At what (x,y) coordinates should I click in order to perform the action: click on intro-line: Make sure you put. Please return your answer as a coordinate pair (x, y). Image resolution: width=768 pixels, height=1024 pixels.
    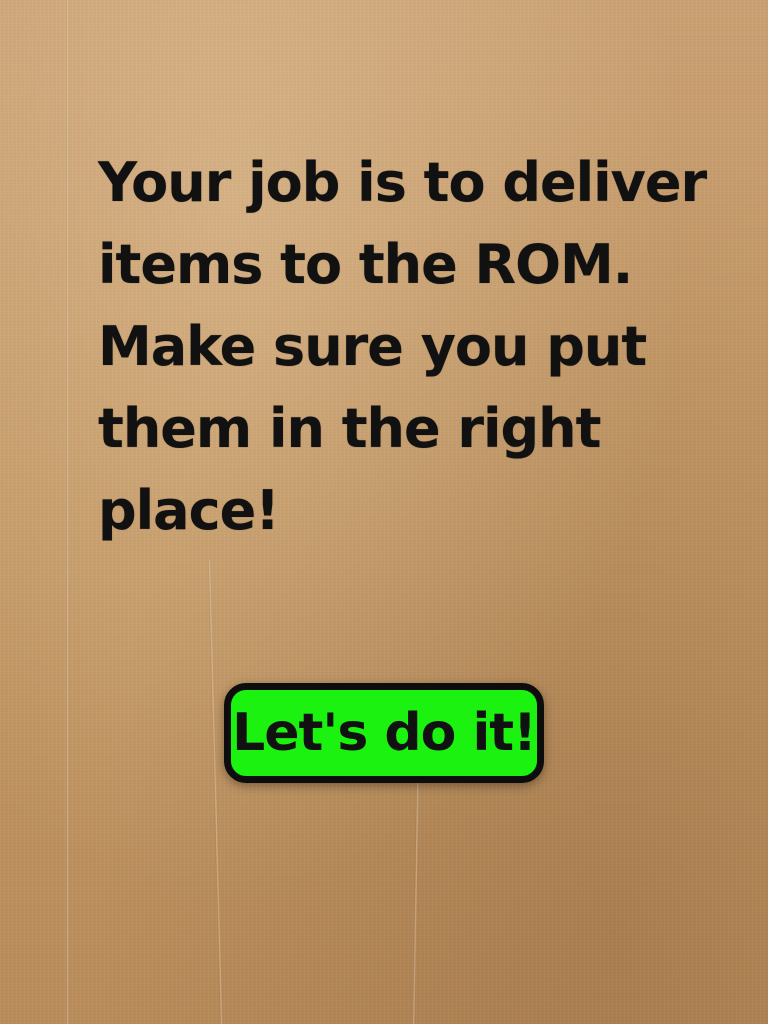
    Looking at the image, I should click on (372, 346).